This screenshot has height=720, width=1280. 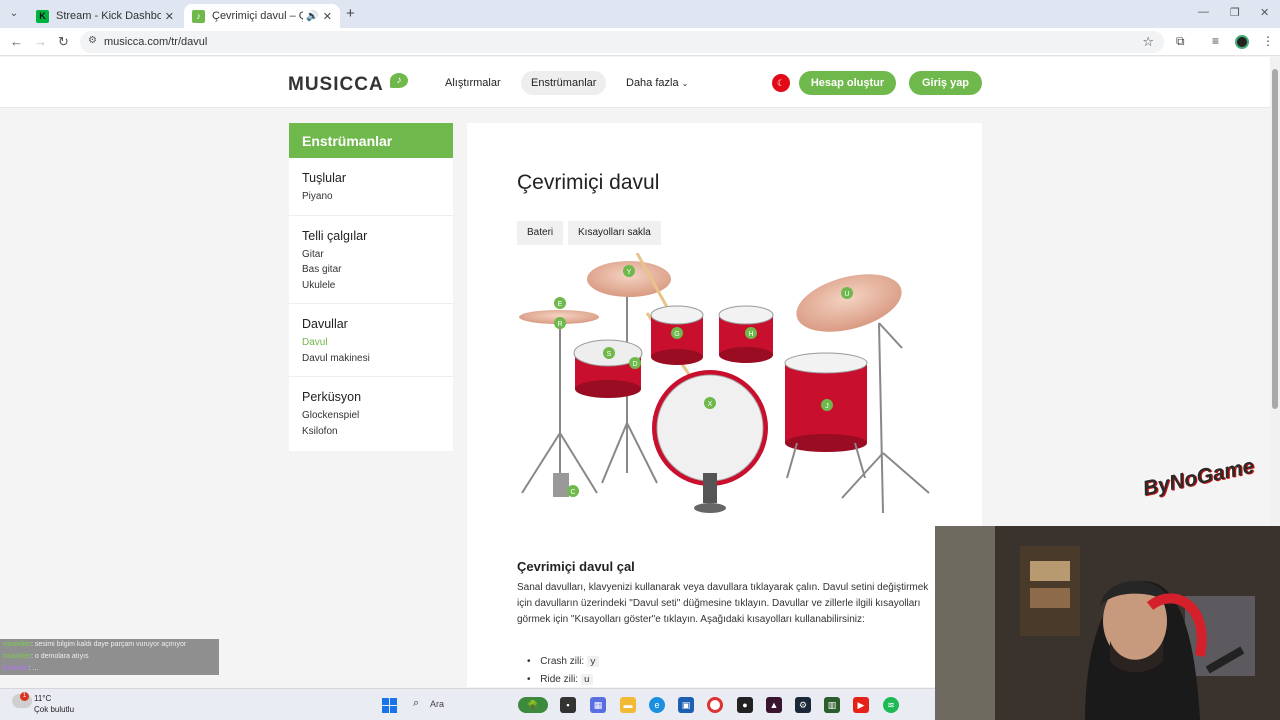 I want to click on chrome-icon, so click(x=715, y=705).